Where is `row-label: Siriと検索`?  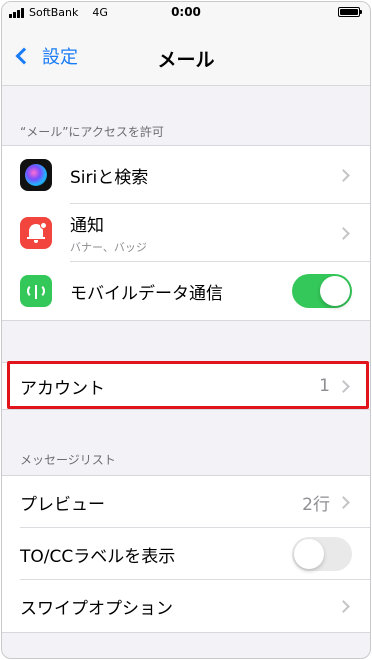 row-label: Siriと検索 is located at coordinates (109, 177).